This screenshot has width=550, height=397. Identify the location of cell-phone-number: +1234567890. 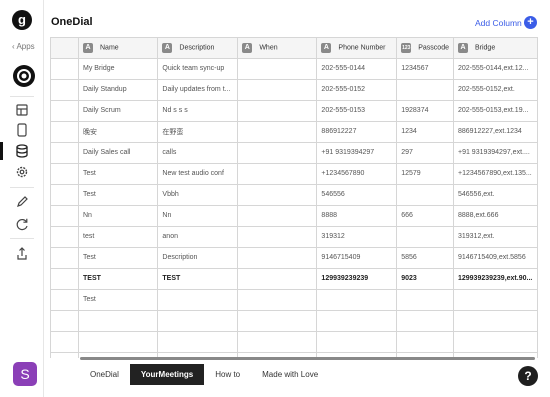
(357, 174).